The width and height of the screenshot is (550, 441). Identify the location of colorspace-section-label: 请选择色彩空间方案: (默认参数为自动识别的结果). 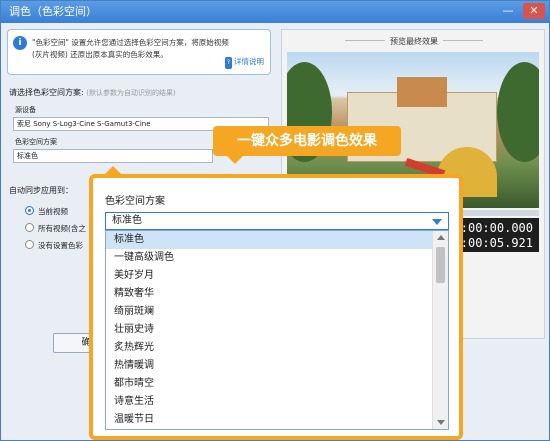
(92, 92).